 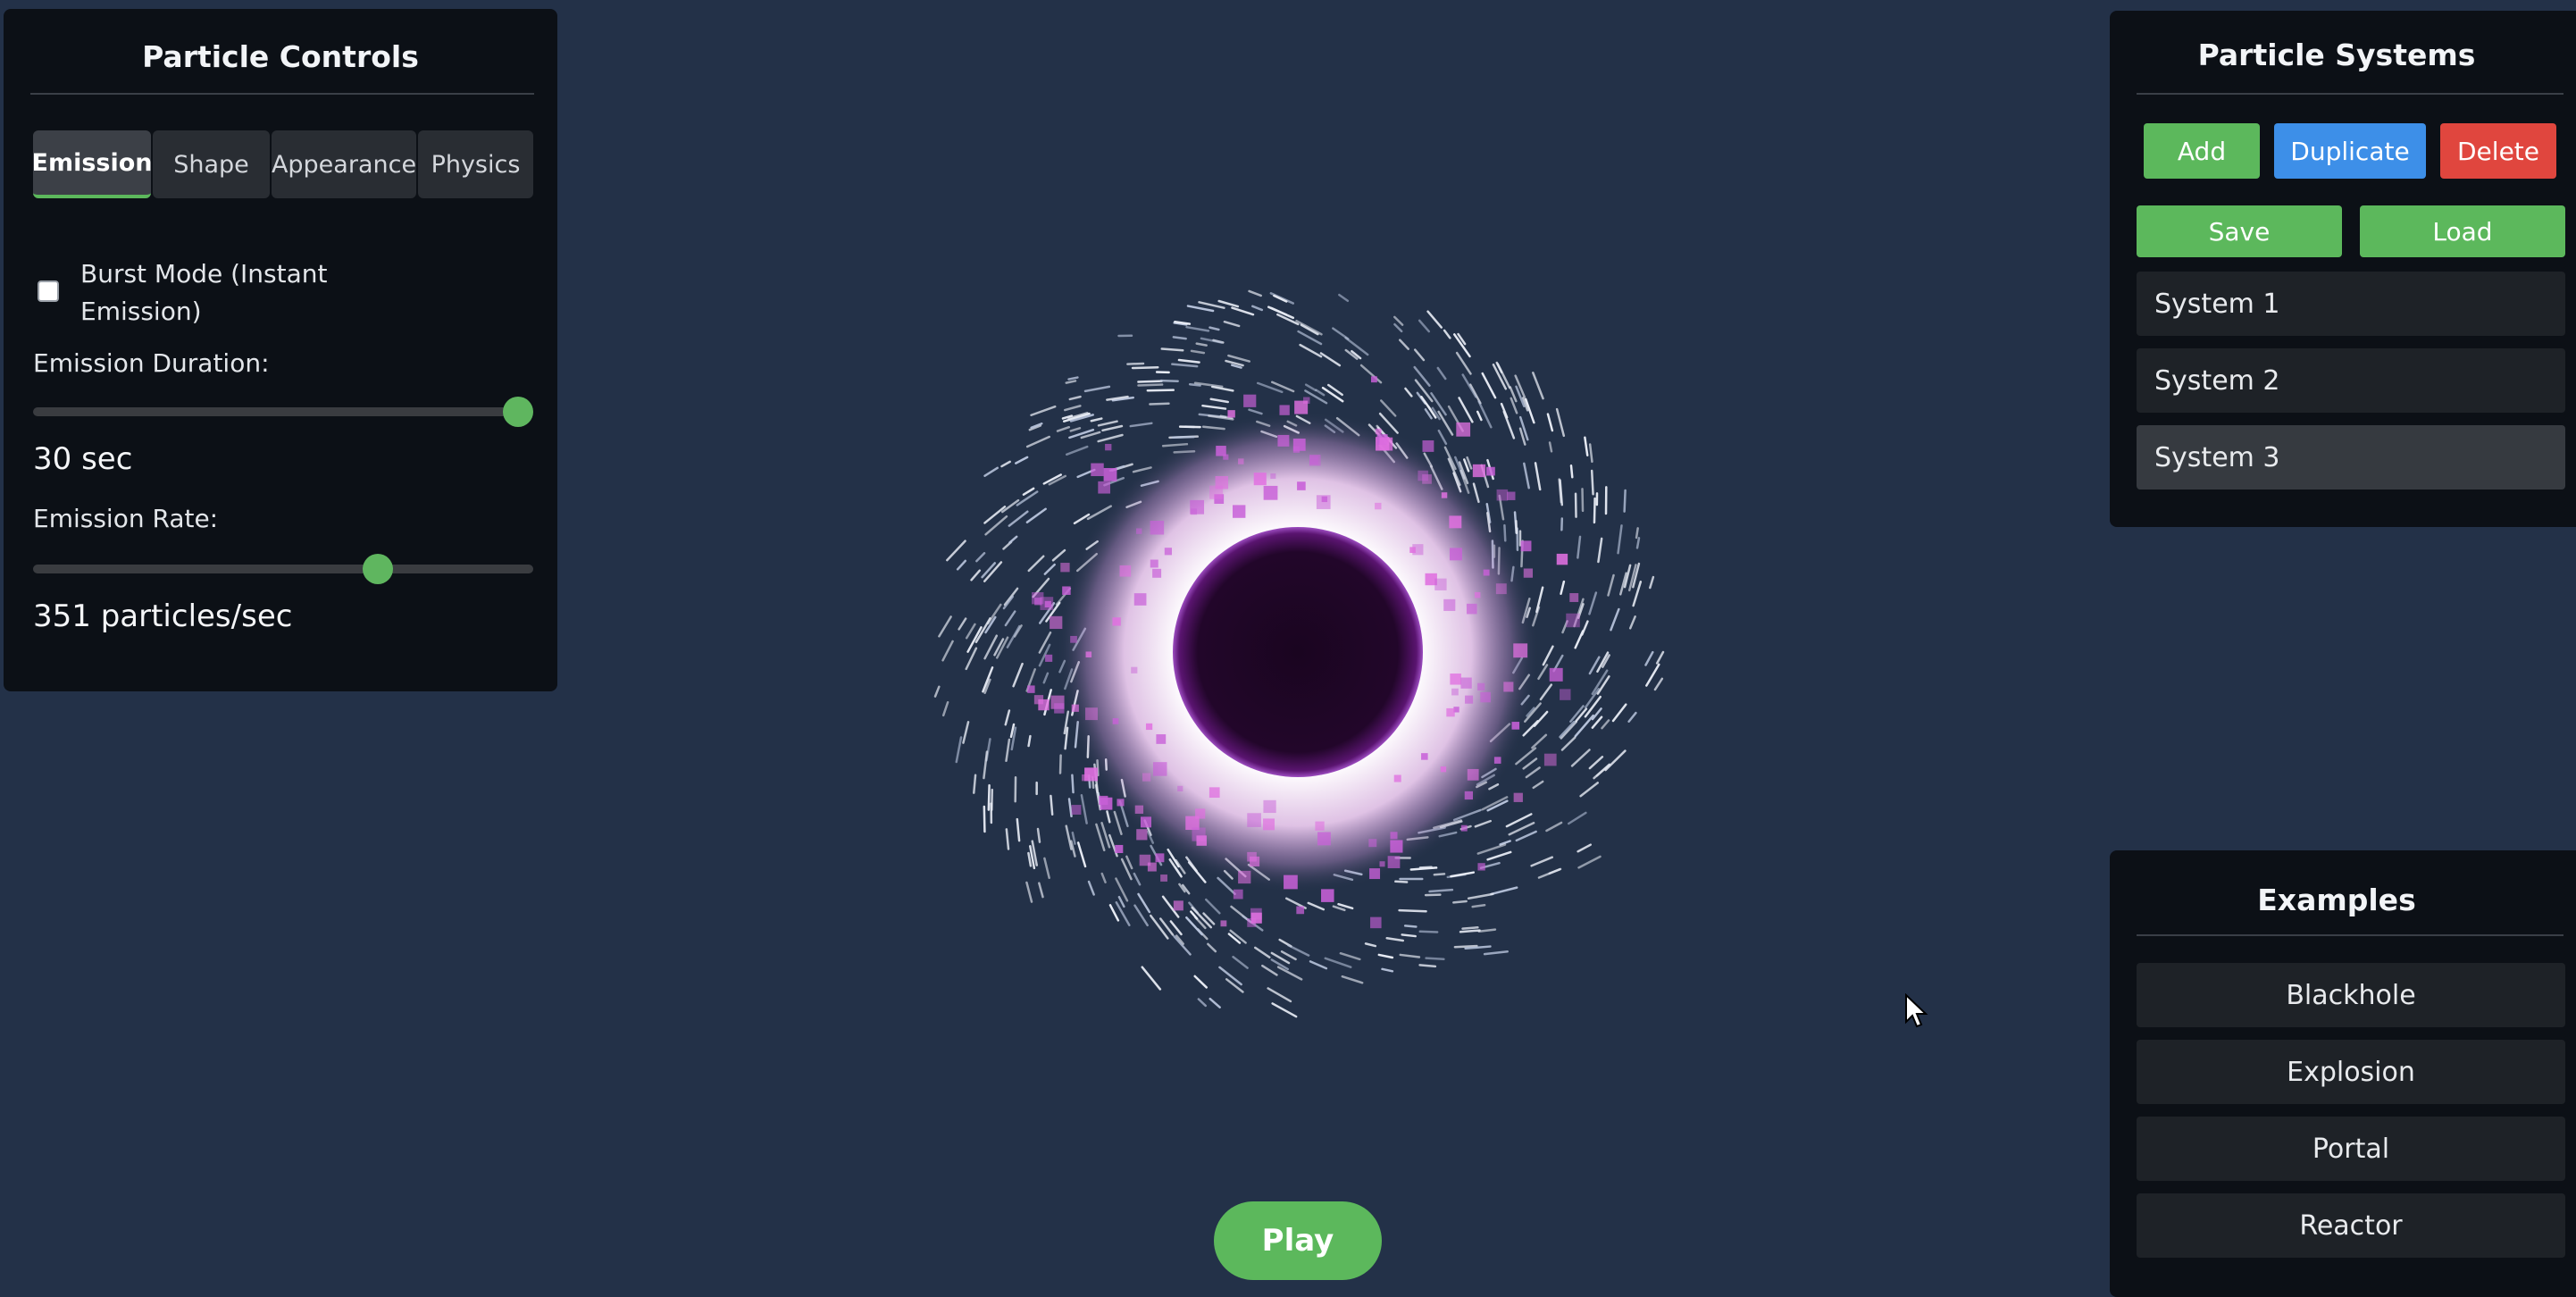 What do you see at coordinates (2202, 151) in the screenshot?
I see `add-system-button: Add` at bounding box center [2202, 151].